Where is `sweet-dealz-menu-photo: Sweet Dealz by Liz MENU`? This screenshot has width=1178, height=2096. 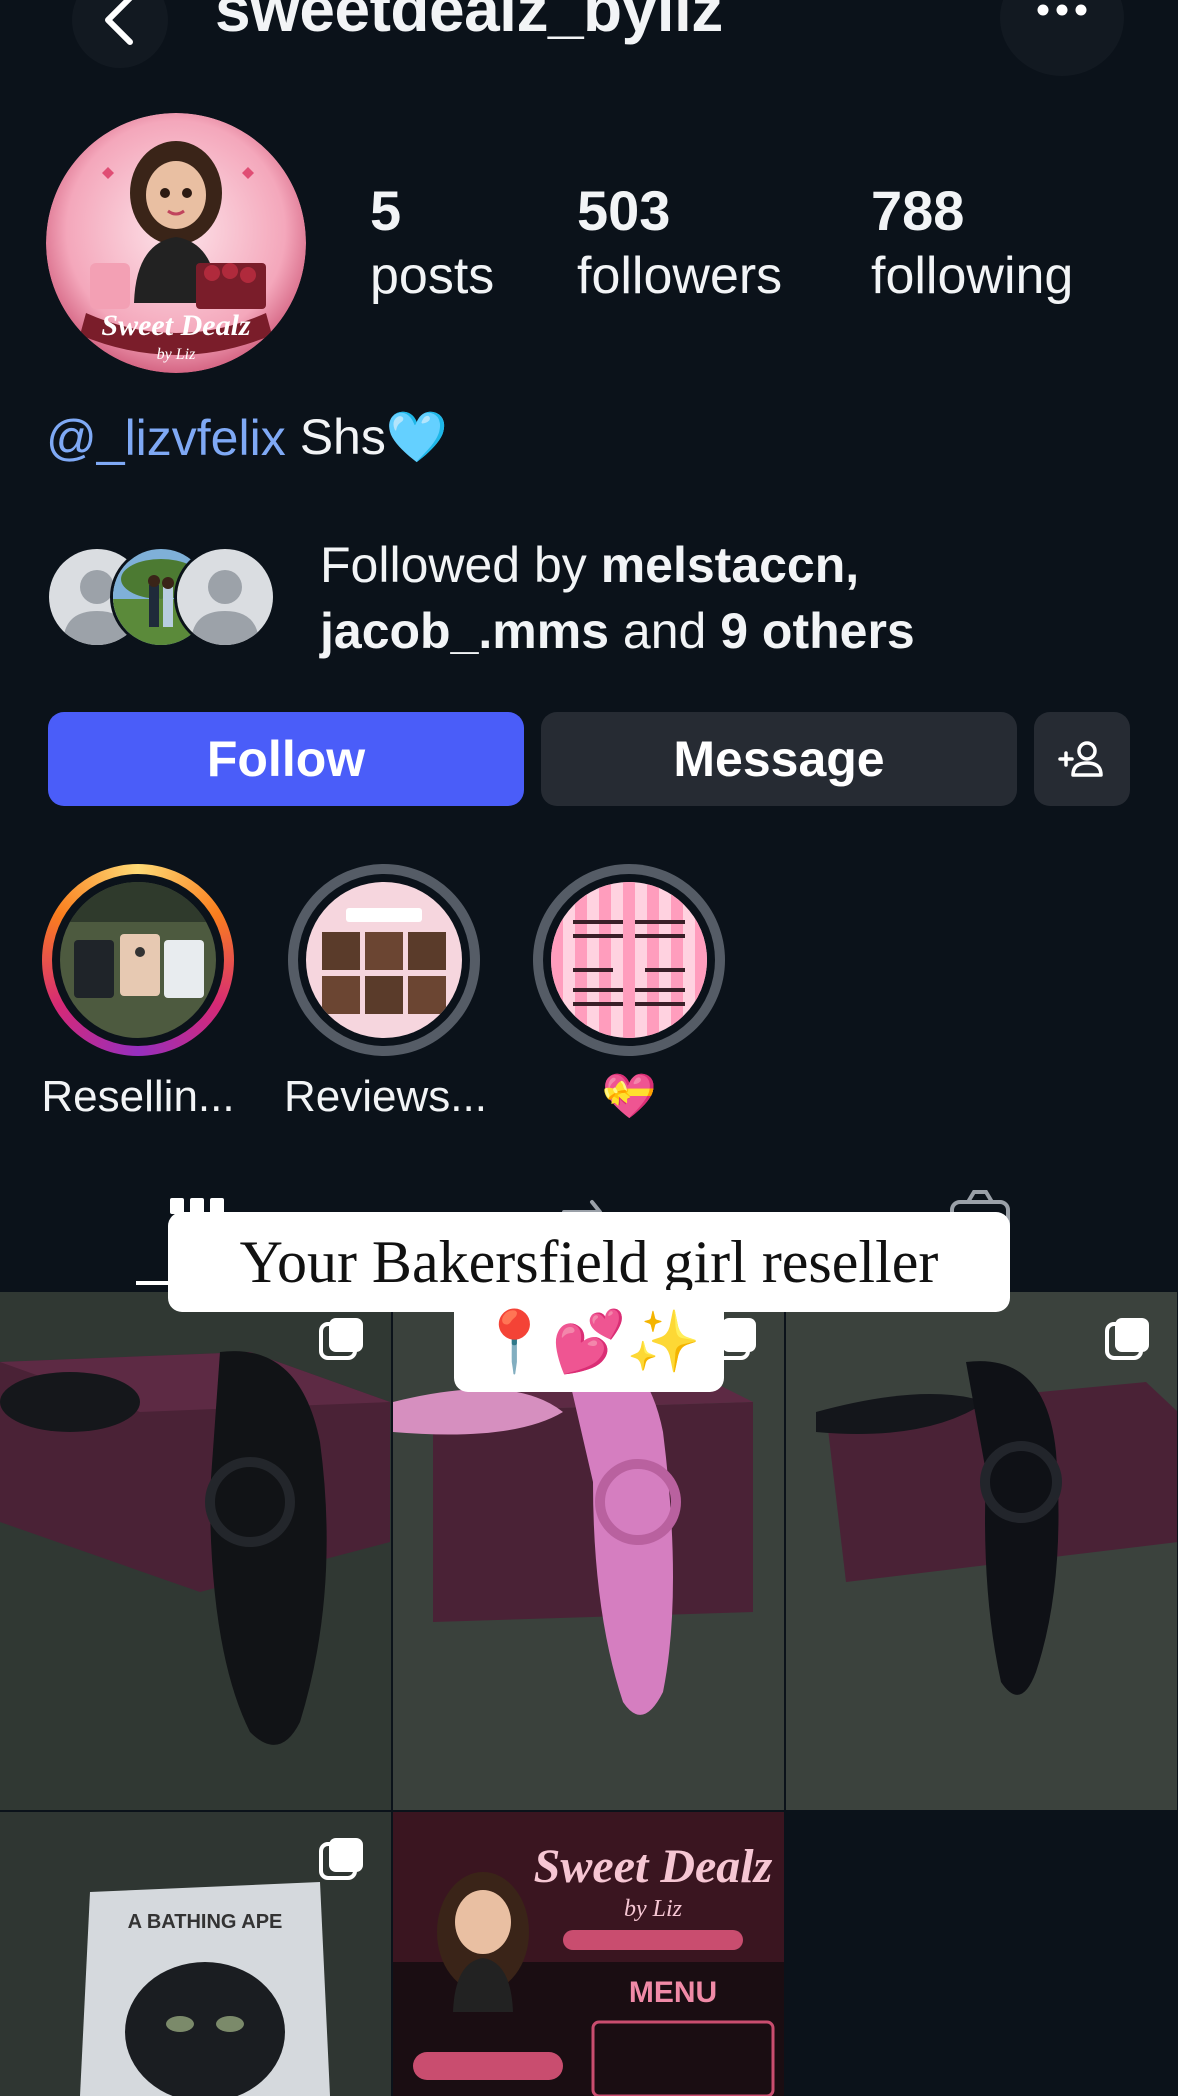
sweet-dealz-menu-photo: Sweet Dealz by Liz MENU is located at coordinates (588, 1954).